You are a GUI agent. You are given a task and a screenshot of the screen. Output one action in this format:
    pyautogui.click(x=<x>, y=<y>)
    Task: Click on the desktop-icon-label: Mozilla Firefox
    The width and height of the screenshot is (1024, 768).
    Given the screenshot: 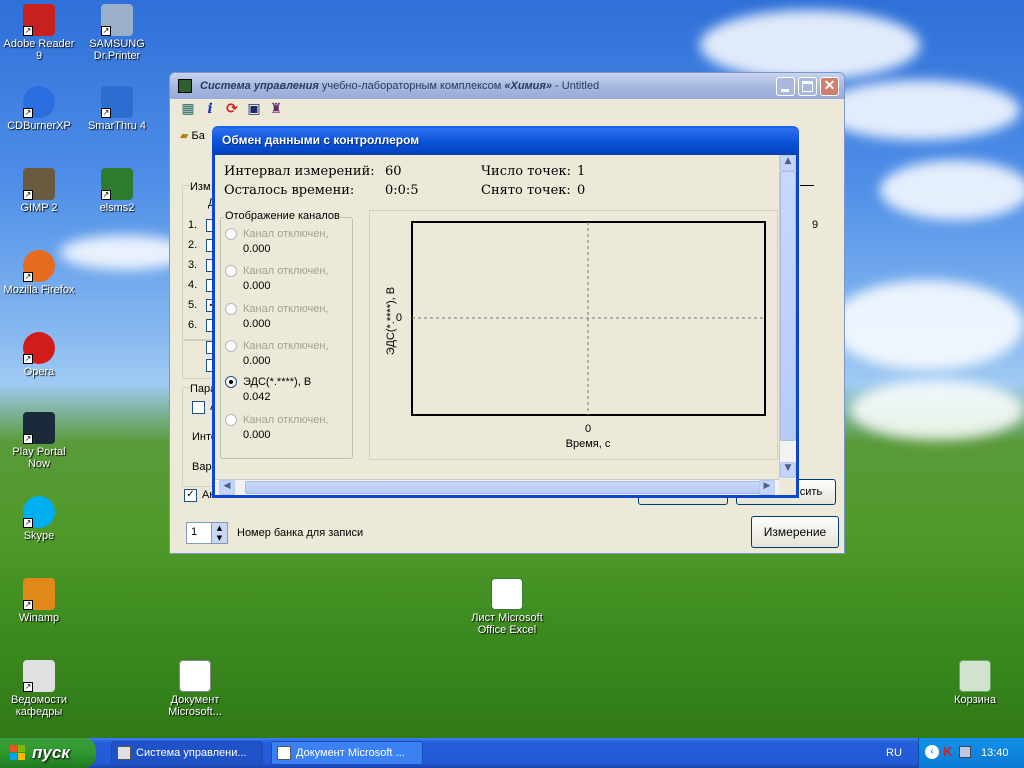 What is the action you would take?
    pyautogui.click(x=39, y=290)
    